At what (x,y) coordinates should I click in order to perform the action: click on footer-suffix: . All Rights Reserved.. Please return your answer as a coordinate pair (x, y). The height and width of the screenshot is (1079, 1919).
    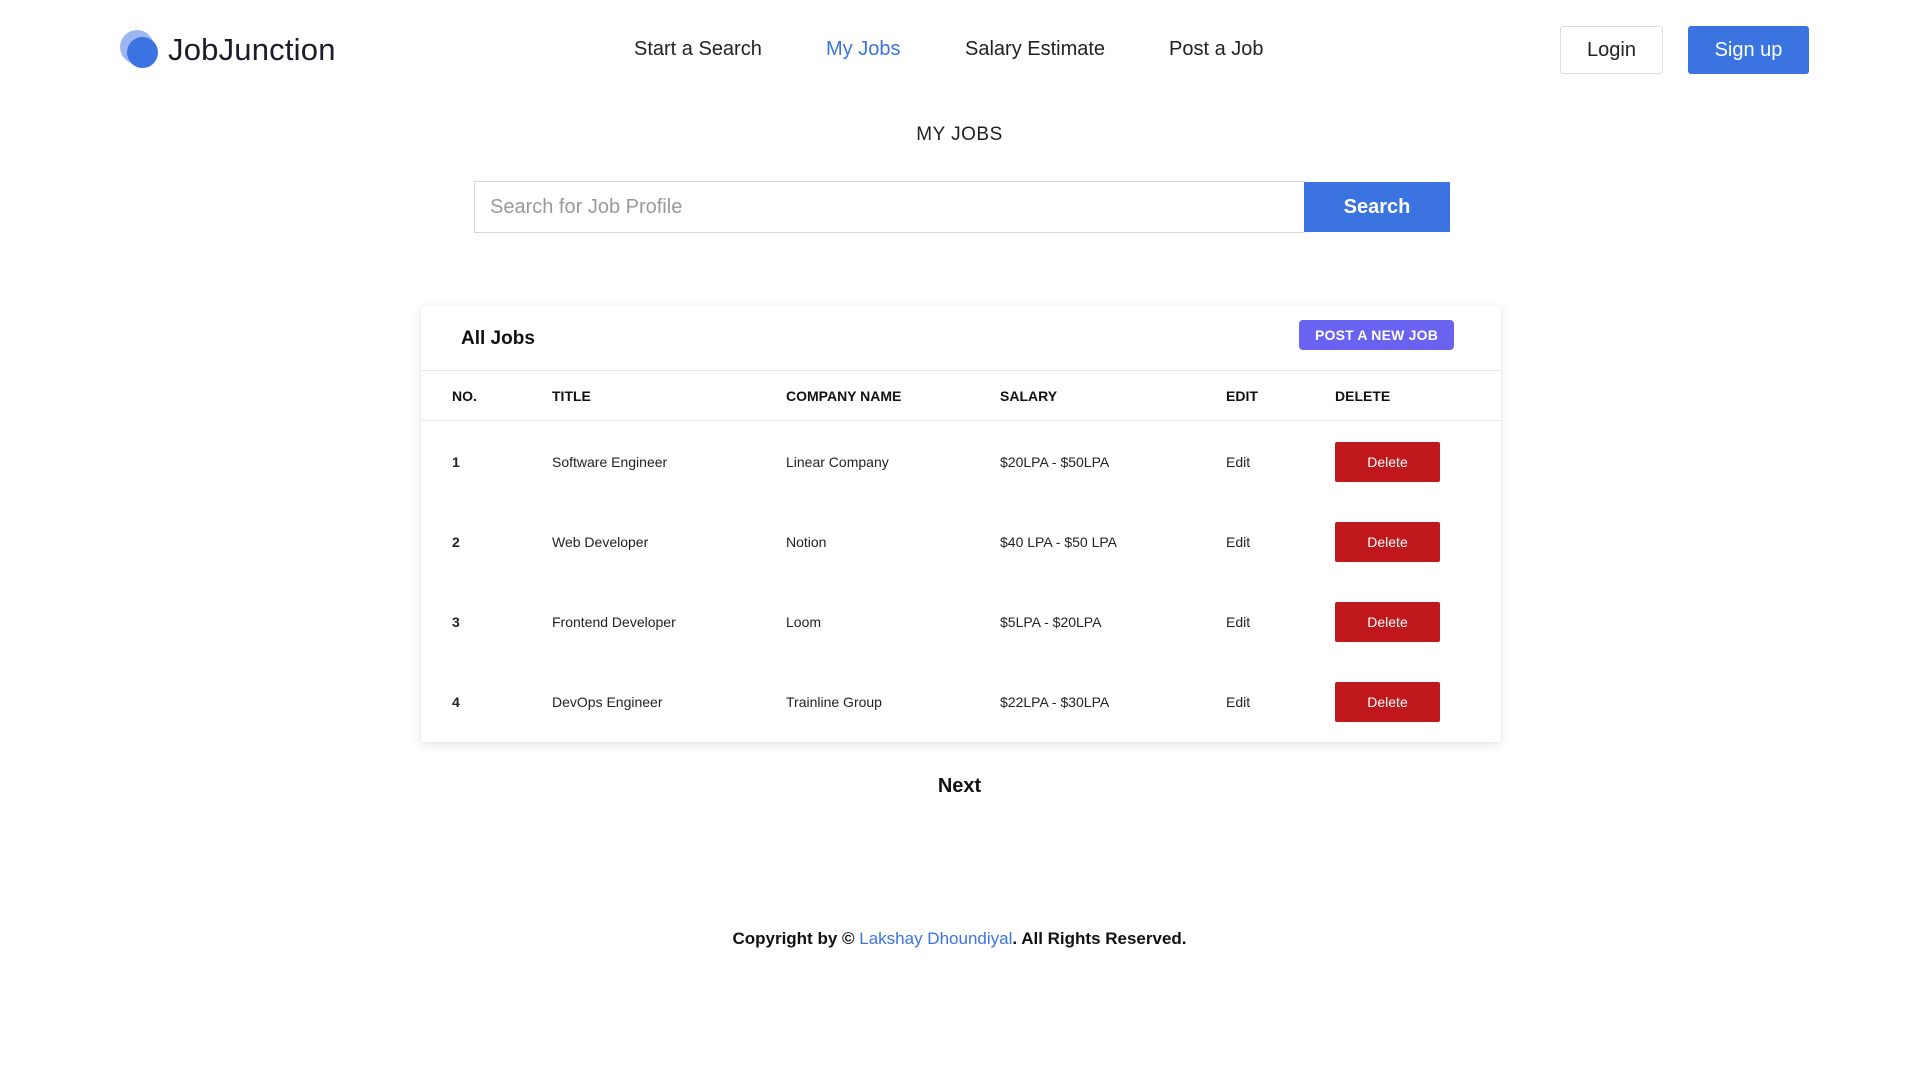
    Looking at the image, I should click on (1099, 938).